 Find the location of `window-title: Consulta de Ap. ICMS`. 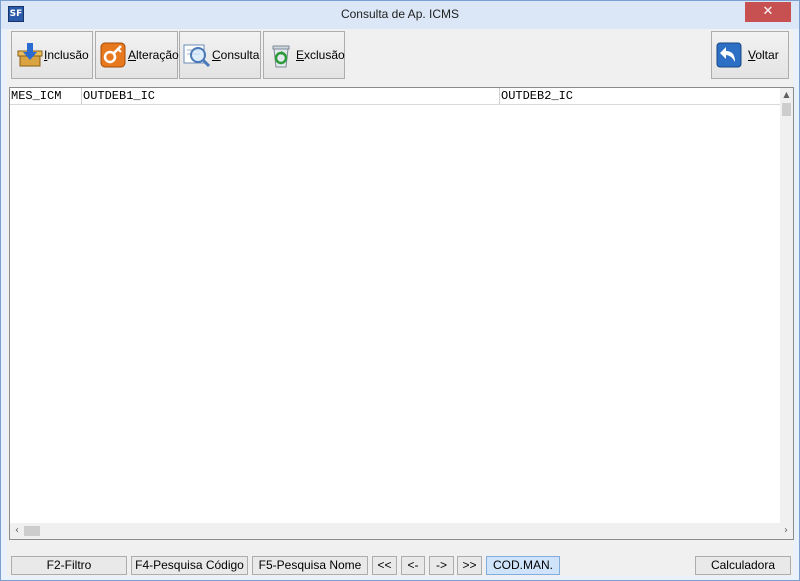

window-title: Consulta de Ap. ICMS is located at coordinates (400, 14).